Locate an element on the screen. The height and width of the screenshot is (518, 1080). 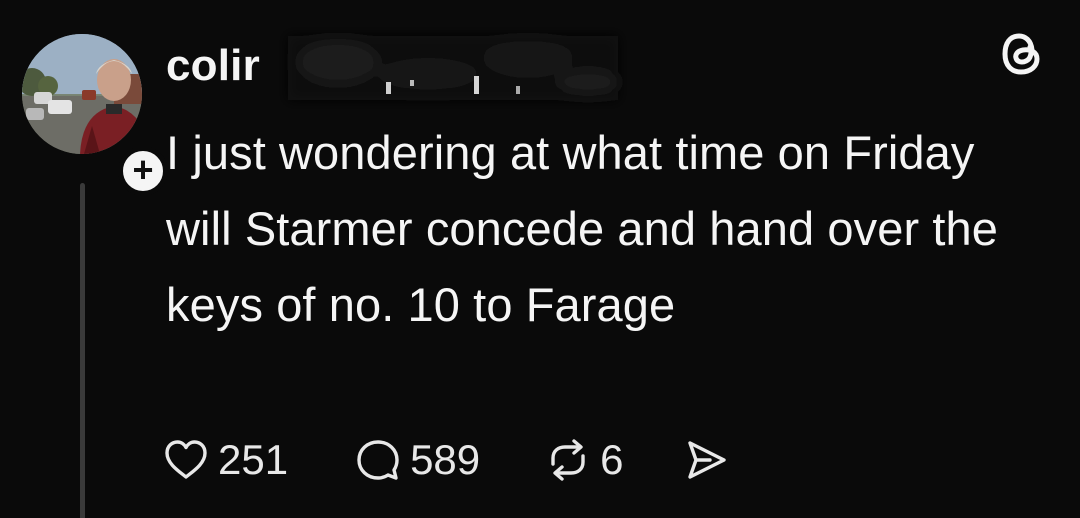
follow-plus-button: + is located at coordinates (143, 171).